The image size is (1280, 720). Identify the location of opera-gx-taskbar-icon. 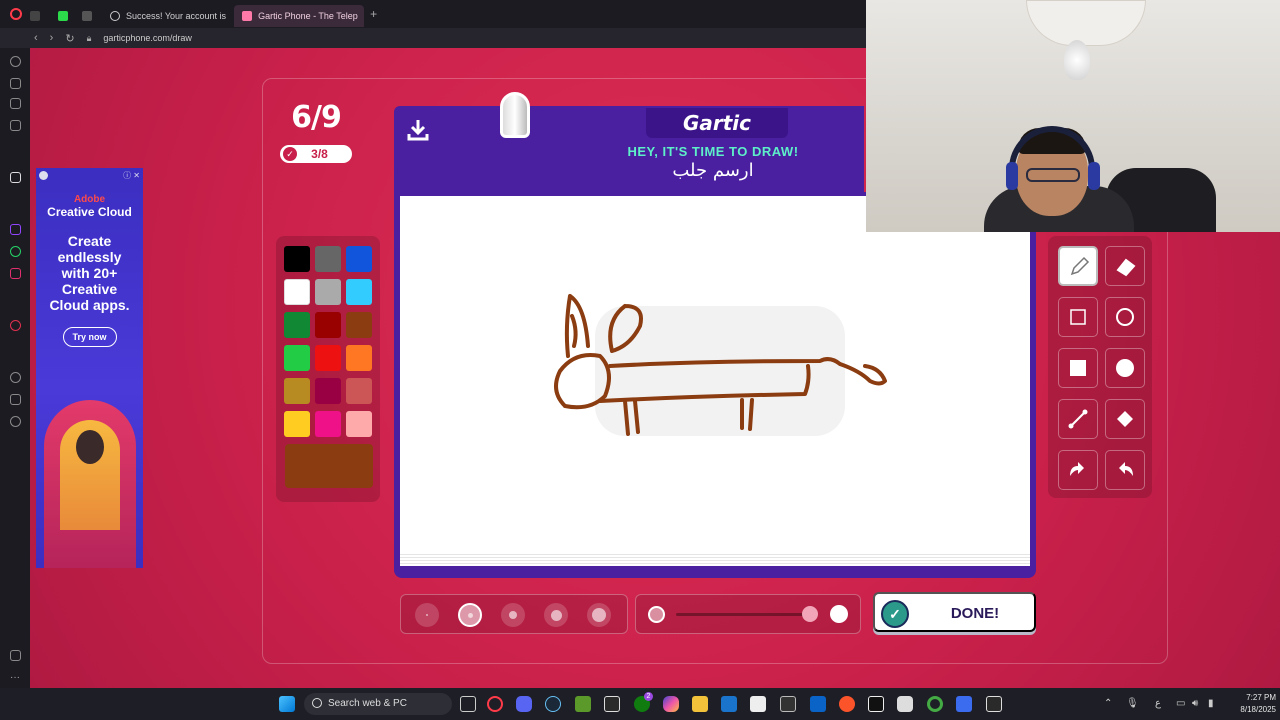
(495, 704).